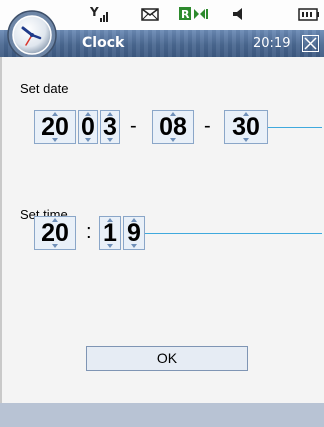 Image resolution: width=324 pixels, height=427 pixels. Describe the element at coordinates (103, 43) in the screenshot. I see `app-title: Clock` at that location.